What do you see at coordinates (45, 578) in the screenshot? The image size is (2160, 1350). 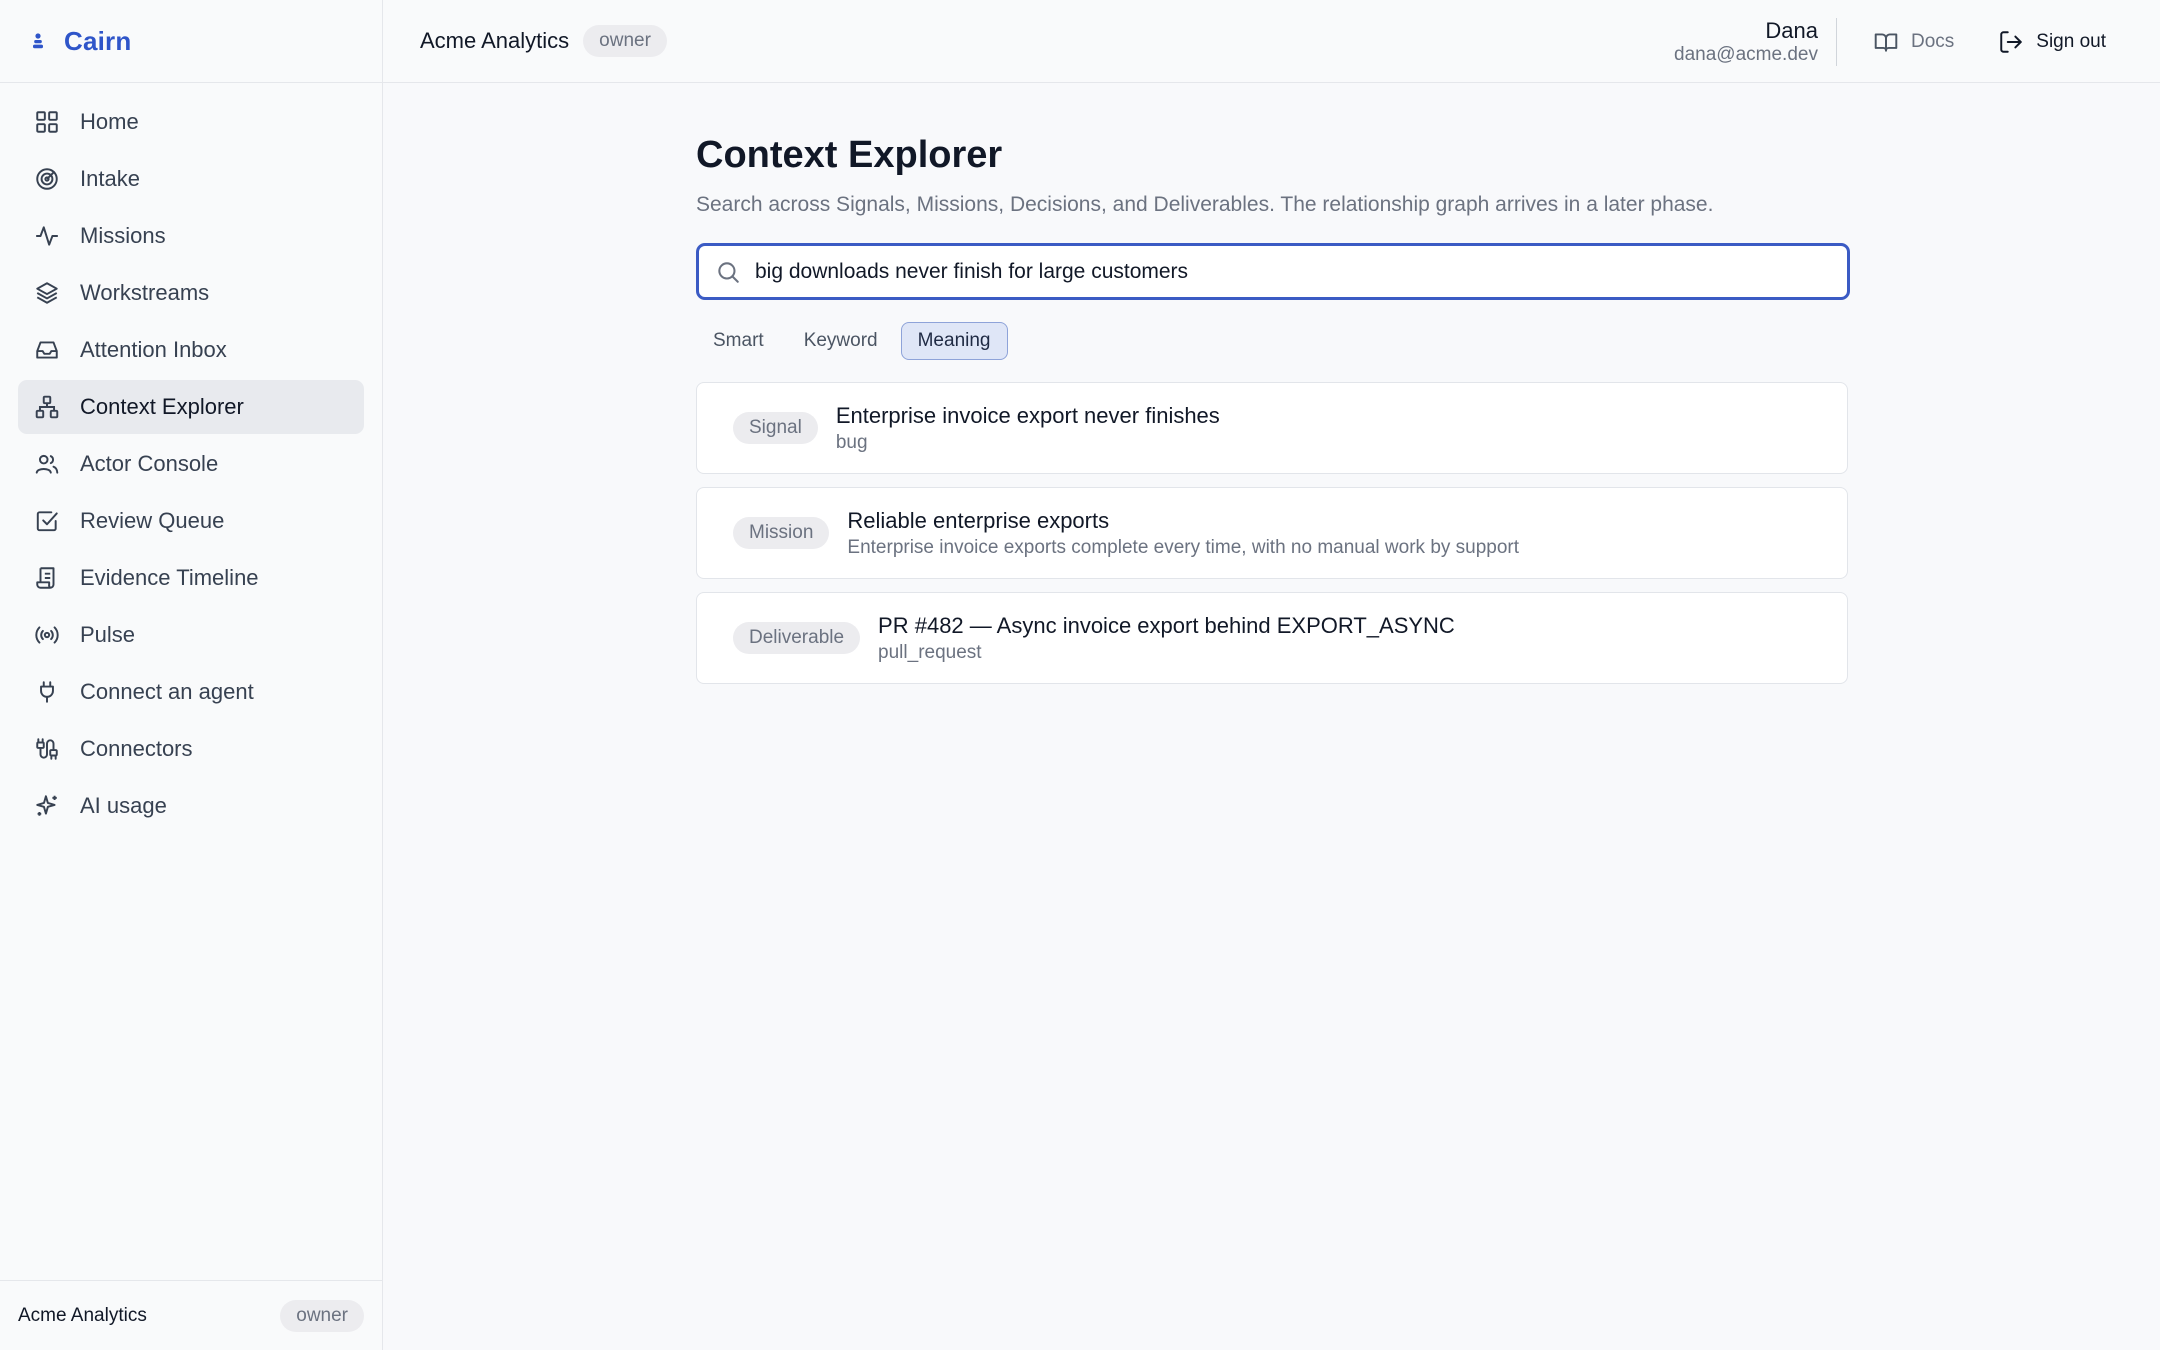 I see `scroll-icon` at bounding box center [45, 578].